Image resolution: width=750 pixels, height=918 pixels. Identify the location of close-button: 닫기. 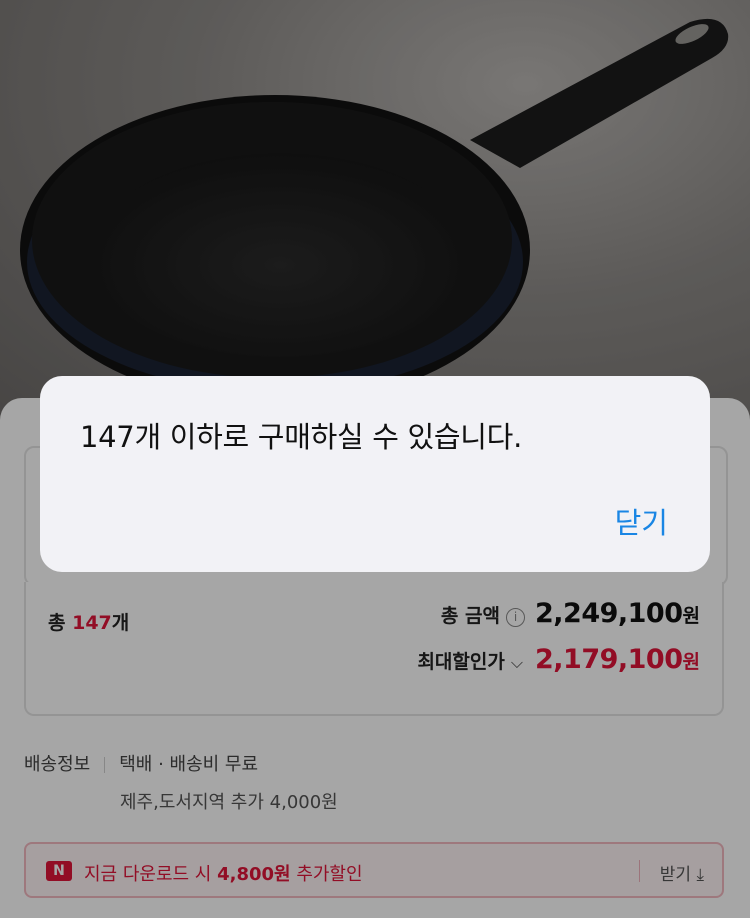
(641, 521).